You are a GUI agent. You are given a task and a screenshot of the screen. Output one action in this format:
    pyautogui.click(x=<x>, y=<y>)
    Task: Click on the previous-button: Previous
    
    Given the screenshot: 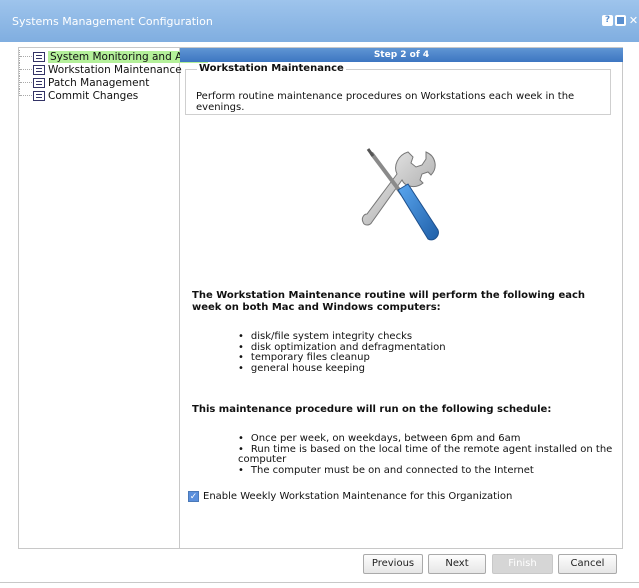 What is the action you would take?
    pyautogui.click(x=393, y=564)
    